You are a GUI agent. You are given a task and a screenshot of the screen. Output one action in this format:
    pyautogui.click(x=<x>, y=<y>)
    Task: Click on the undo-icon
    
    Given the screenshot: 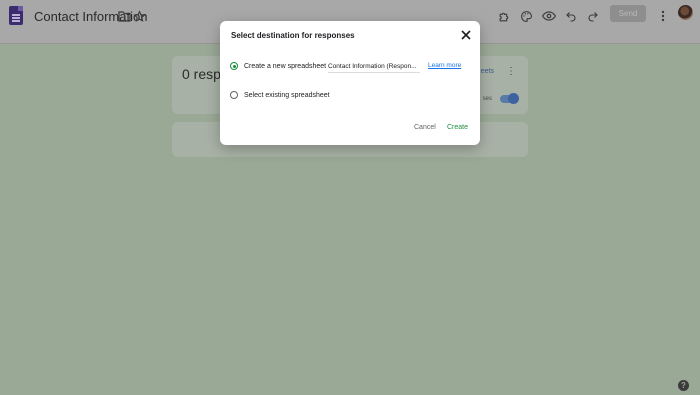 What is the action you would take?
    pyautogui.click(x=571, y=16)
    